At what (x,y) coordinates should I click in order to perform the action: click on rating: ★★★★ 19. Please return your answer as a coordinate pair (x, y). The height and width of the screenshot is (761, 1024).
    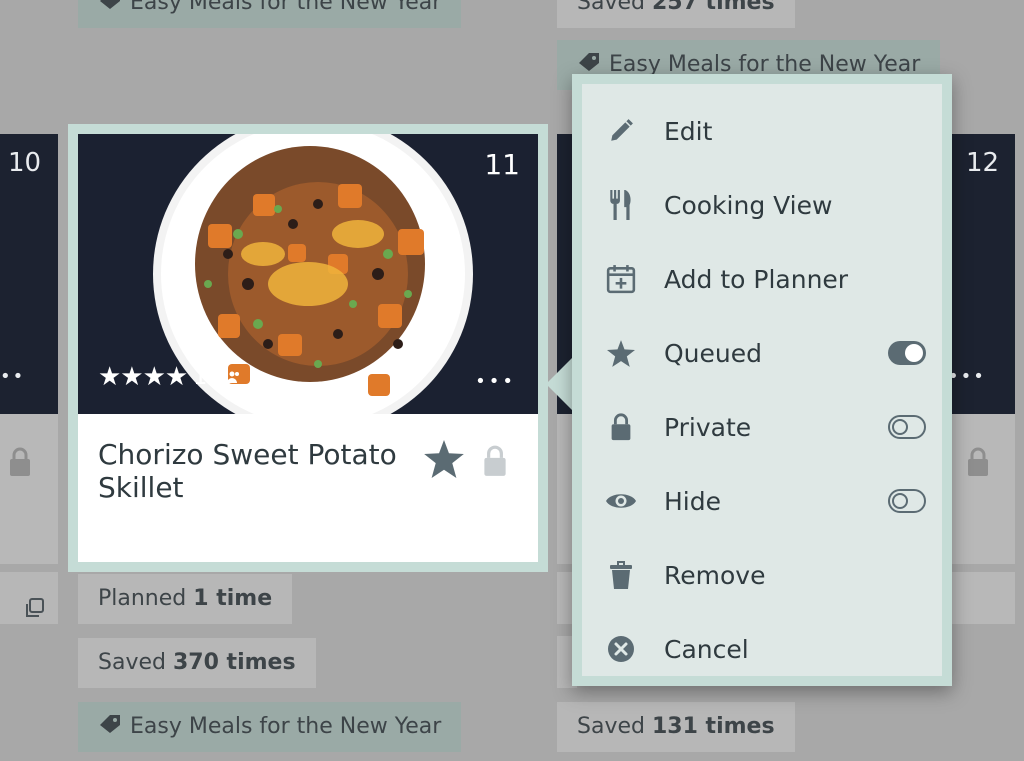
    Looking at the image, I should click on (169, 377).